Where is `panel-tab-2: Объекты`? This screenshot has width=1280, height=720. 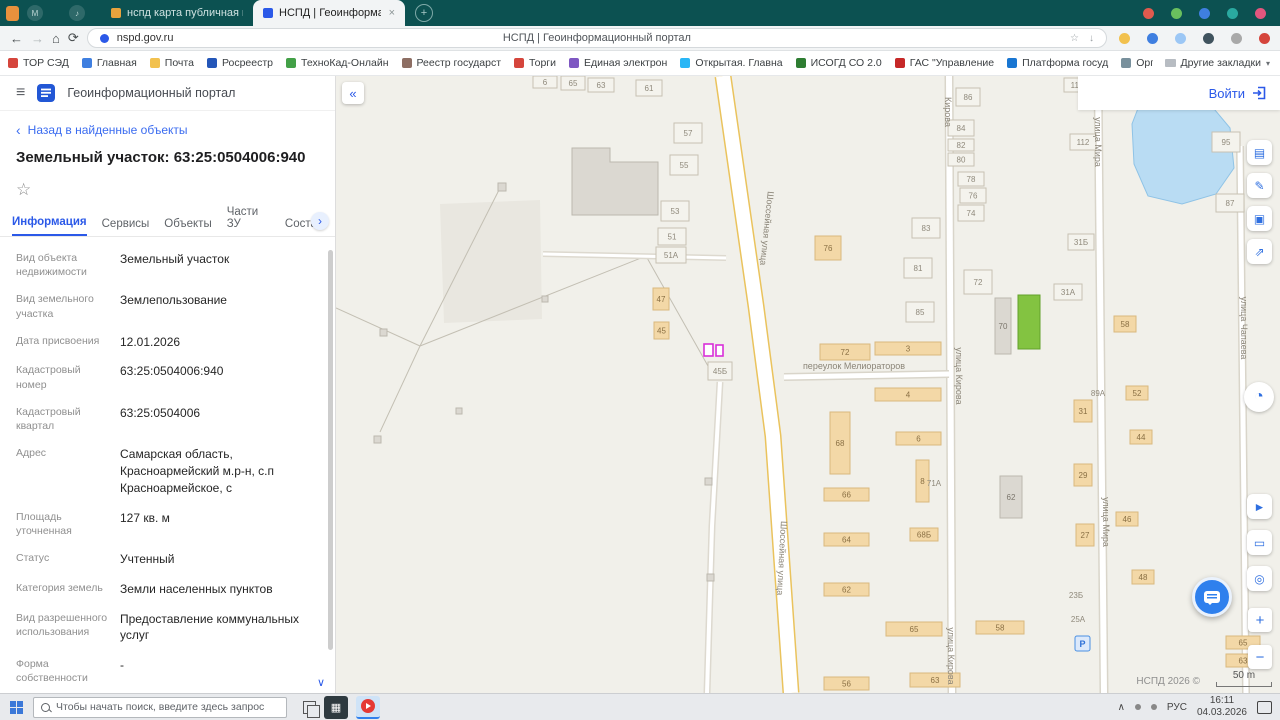 panel-tab-2: Объекты is located at coordinates (187, 227).